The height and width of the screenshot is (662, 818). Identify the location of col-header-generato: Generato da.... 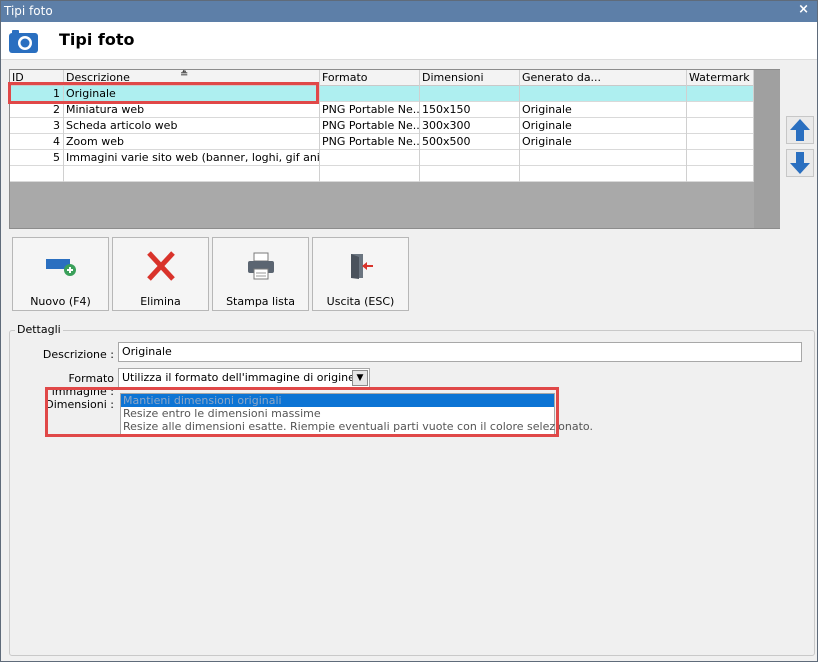
(603, 78).